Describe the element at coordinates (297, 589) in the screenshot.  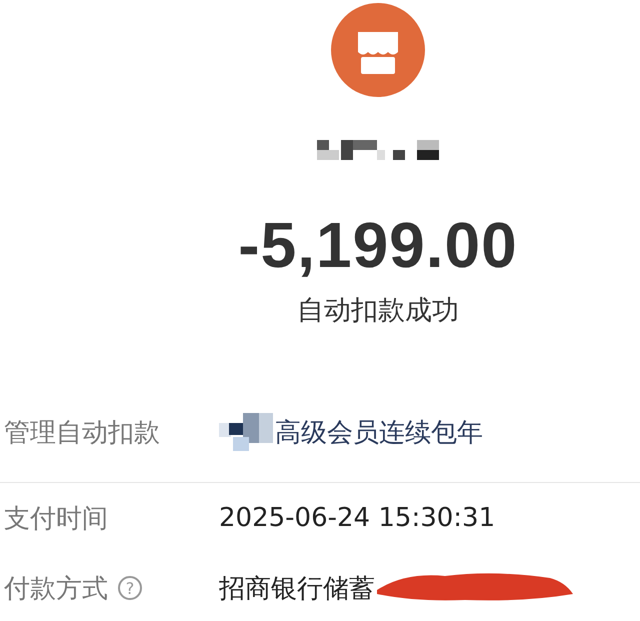
I see `detail-value: 招商银行储蓄` at that location.